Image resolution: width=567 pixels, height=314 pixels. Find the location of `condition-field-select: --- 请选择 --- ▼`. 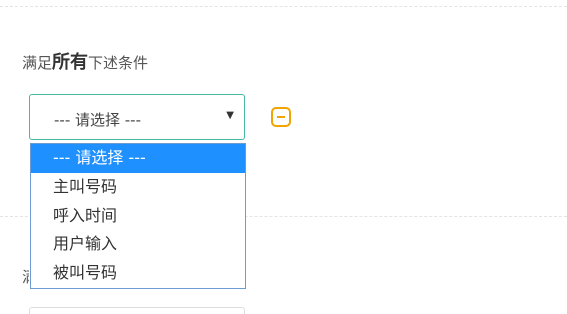

condition-field-select: --- 请选择 --- ▼ is located at coordinates (137, 117).